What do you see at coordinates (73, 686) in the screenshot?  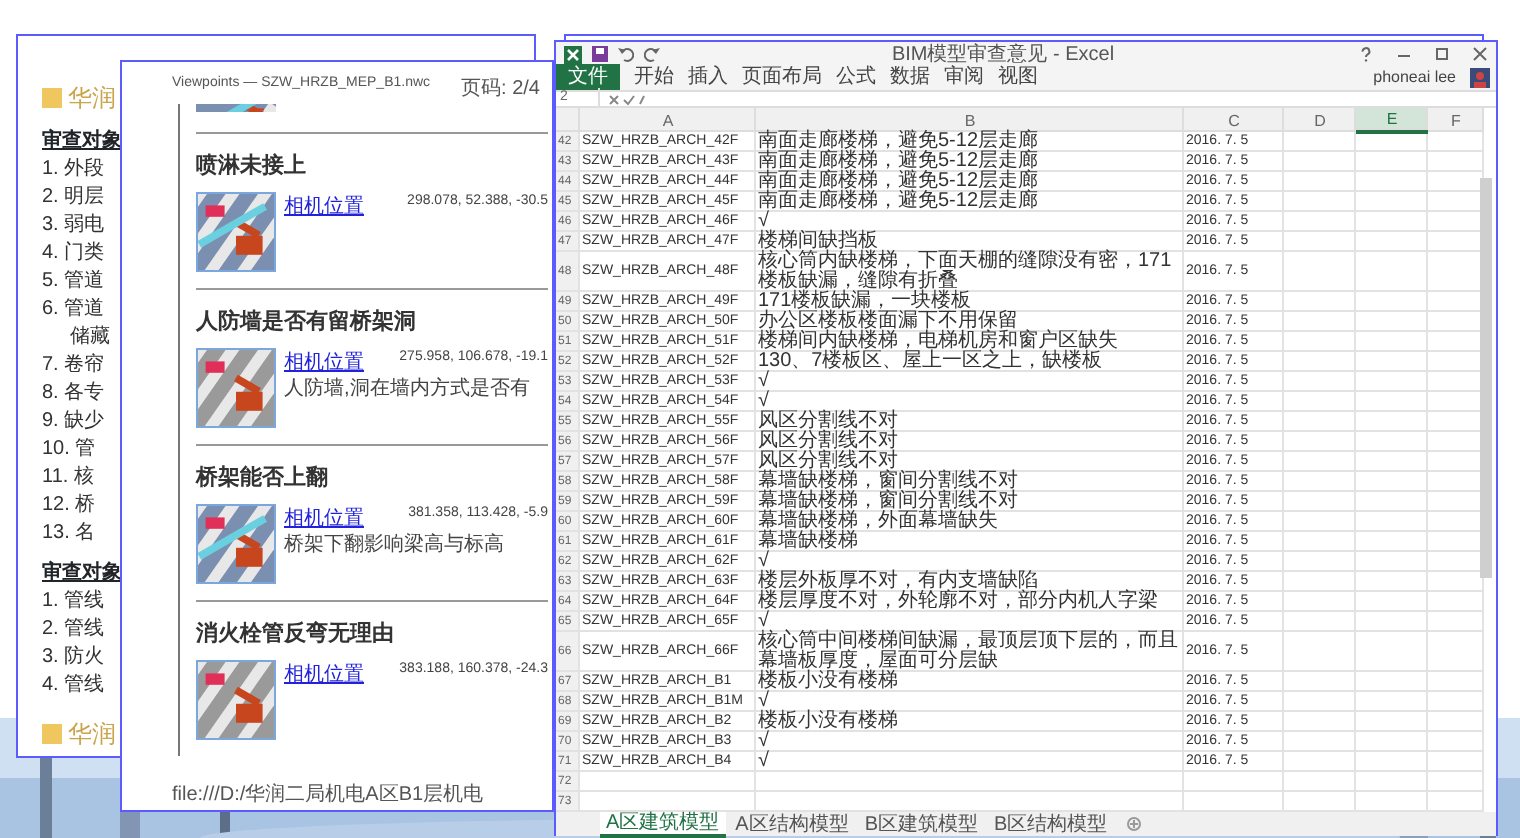 I see `list-item: 4. 管线` at bounding box center [73, 686].